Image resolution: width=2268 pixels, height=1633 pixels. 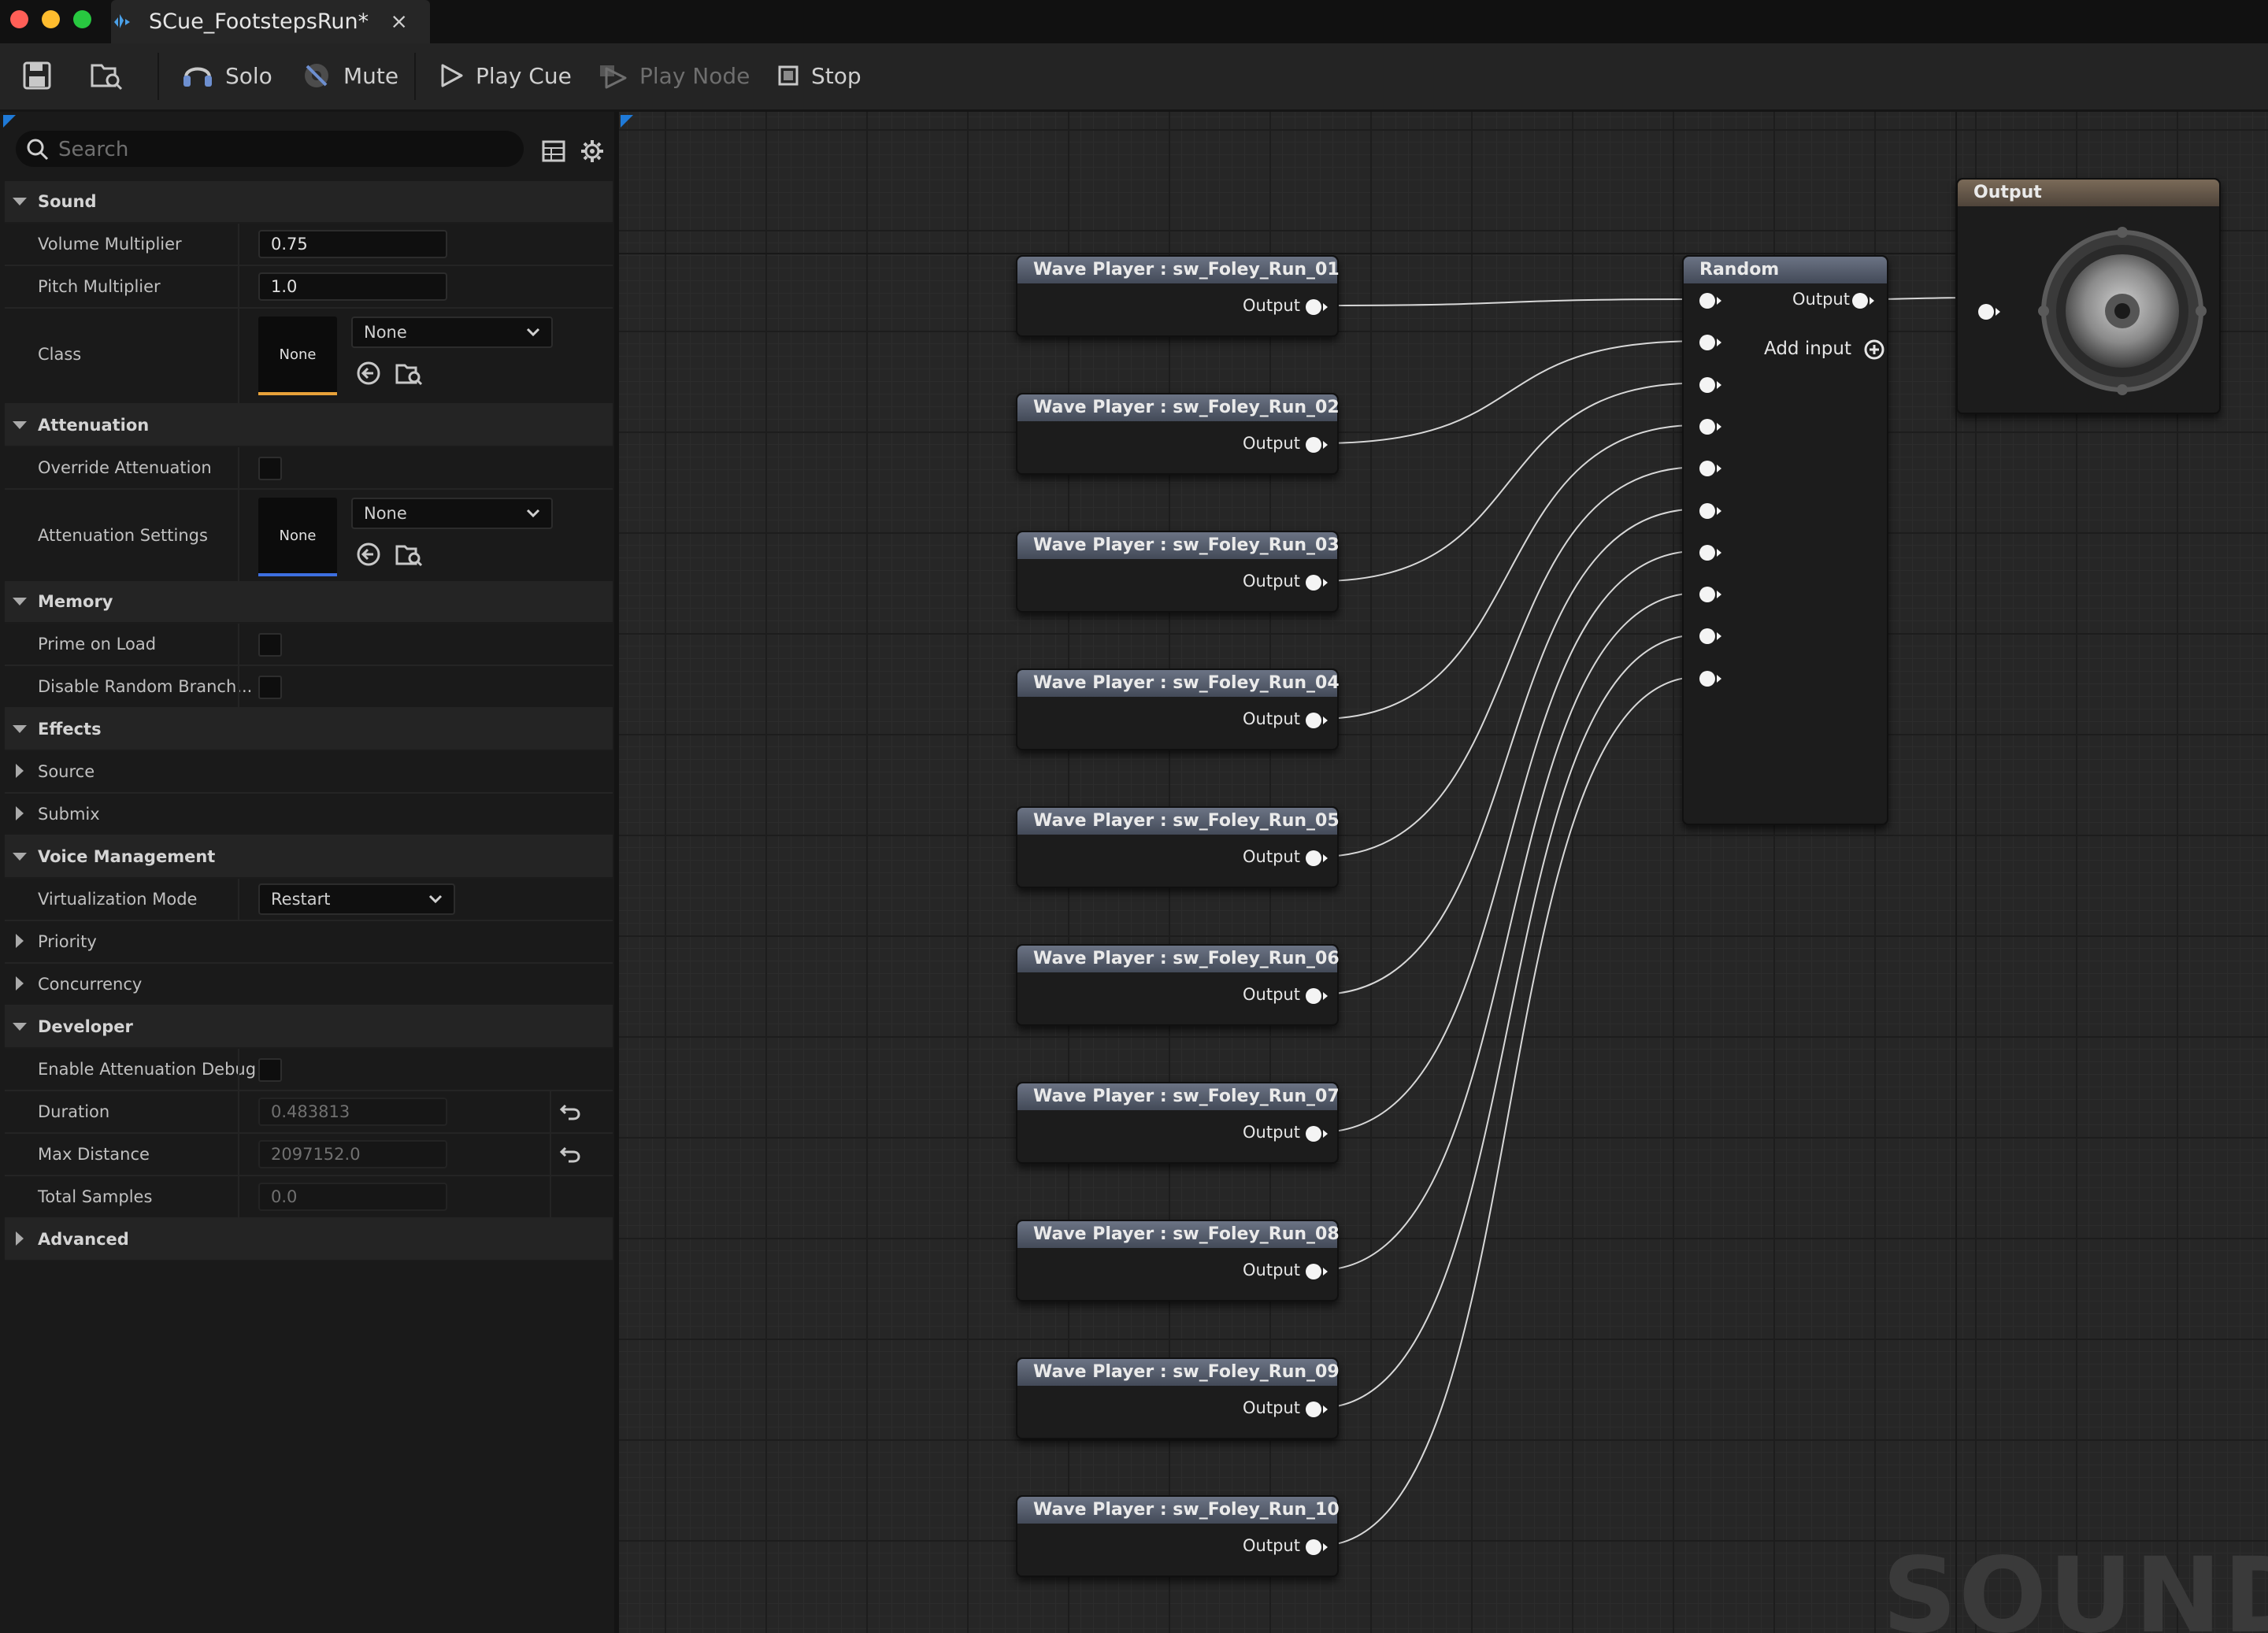 I want to click on random-output-pin, so click(x=1863, y=301).